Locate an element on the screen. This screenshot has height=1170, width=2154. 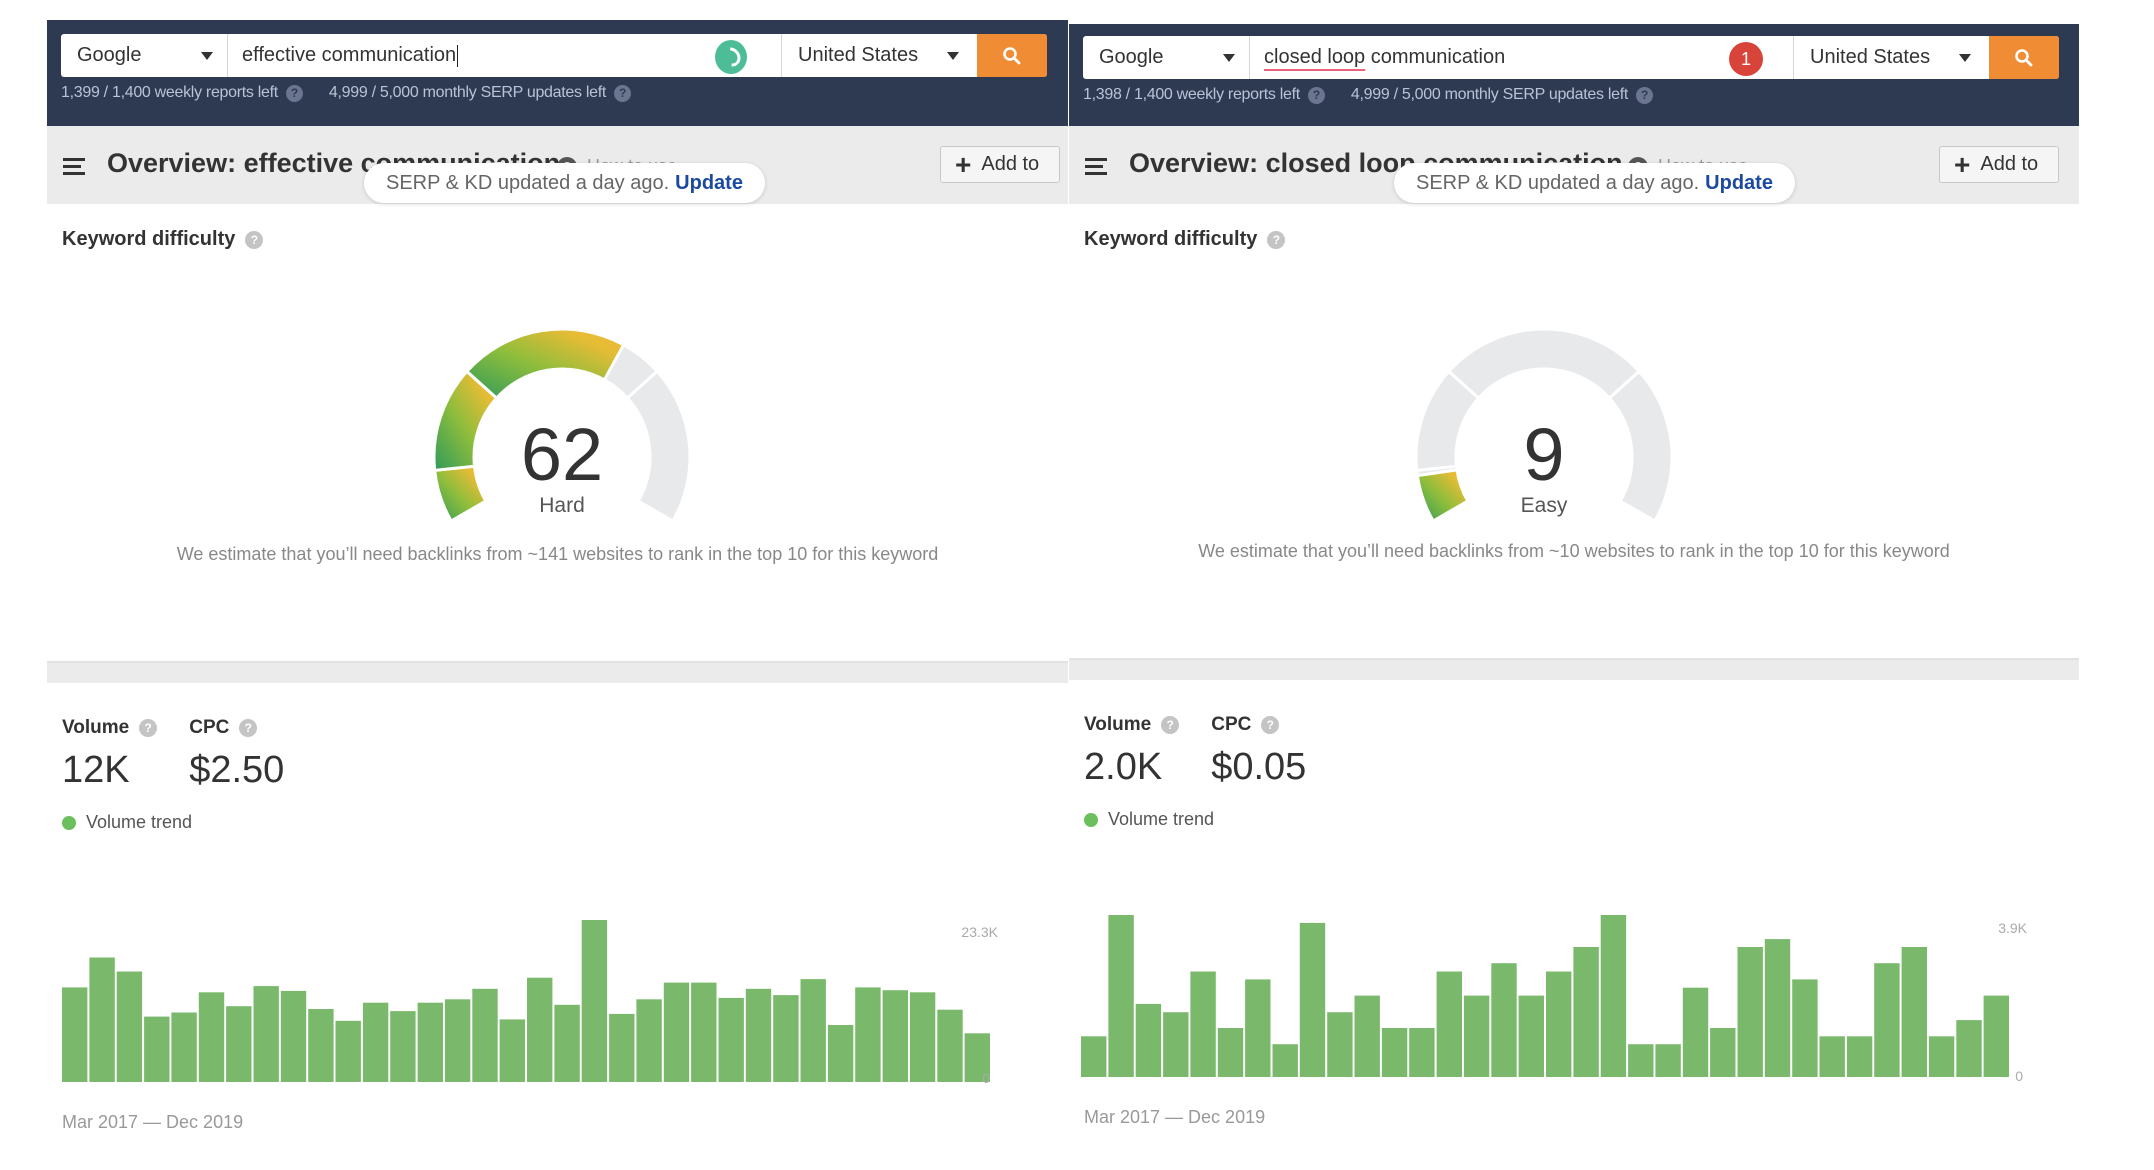
plus-icon: + is located at coordinates (1962, 164).